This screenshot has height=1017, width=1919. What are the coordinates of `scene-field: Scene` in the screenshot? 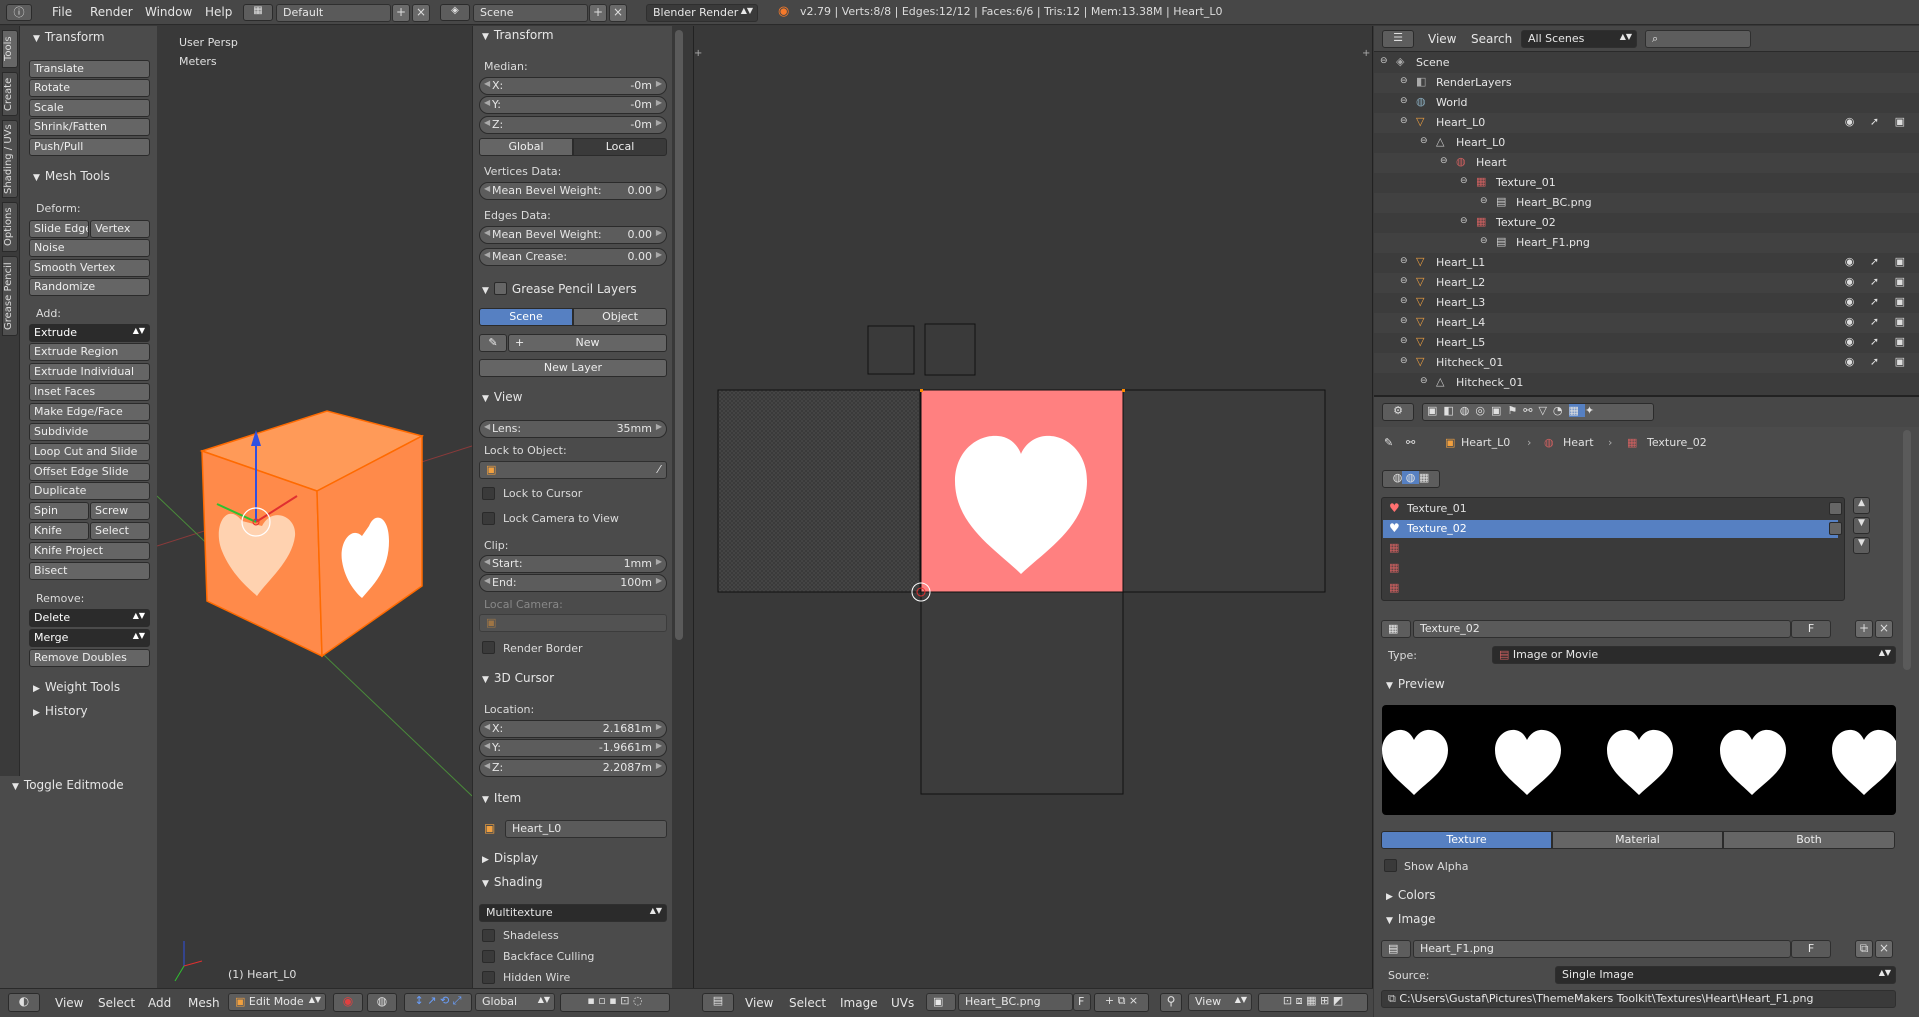 It's located at (530, 13).